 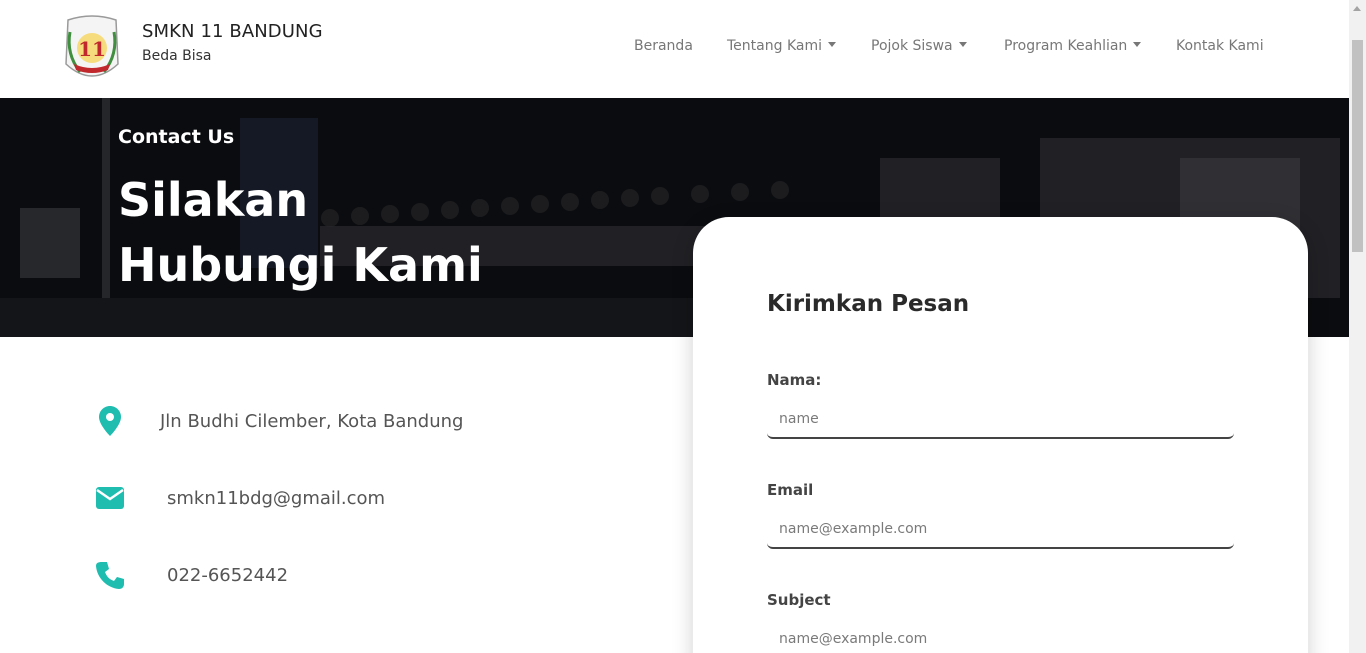 What do you see at coordinates (799, 600) in the screenshot?
I see `subject-label: Subject` at bounding box center [799, 600].